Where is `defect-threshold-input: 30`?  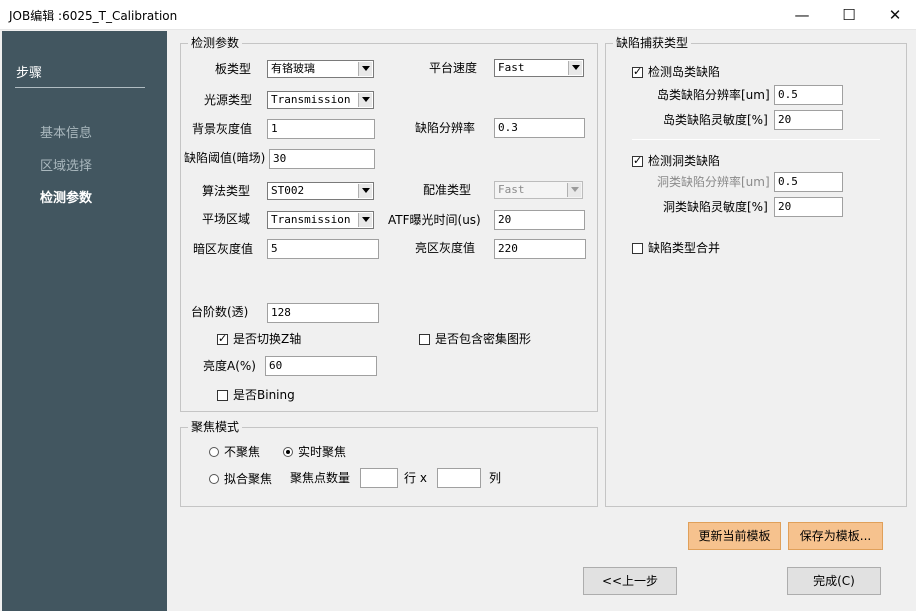
defect-threshold-input: 30 is located at coordinates (322, 159).